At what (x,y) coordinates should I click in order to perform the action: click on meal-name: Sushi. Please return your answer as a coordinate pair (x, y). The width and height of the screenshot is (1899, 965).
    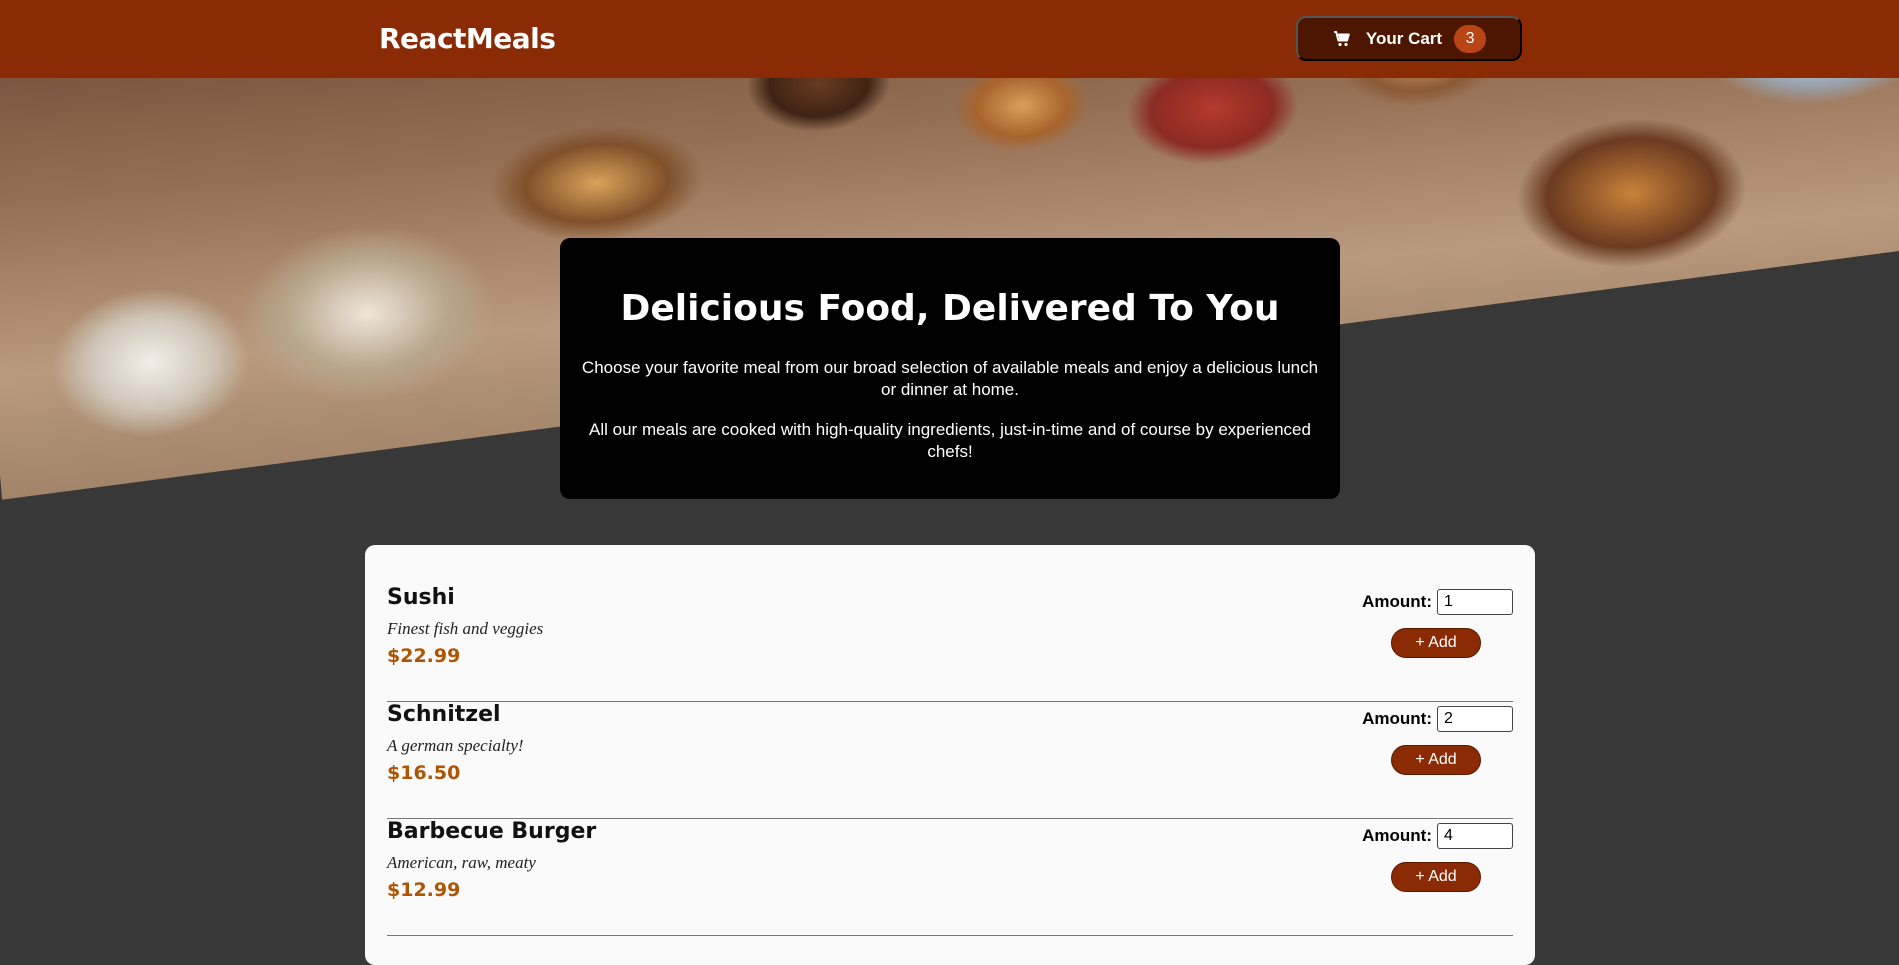
    Looking at the image, I should click on (421, 597).